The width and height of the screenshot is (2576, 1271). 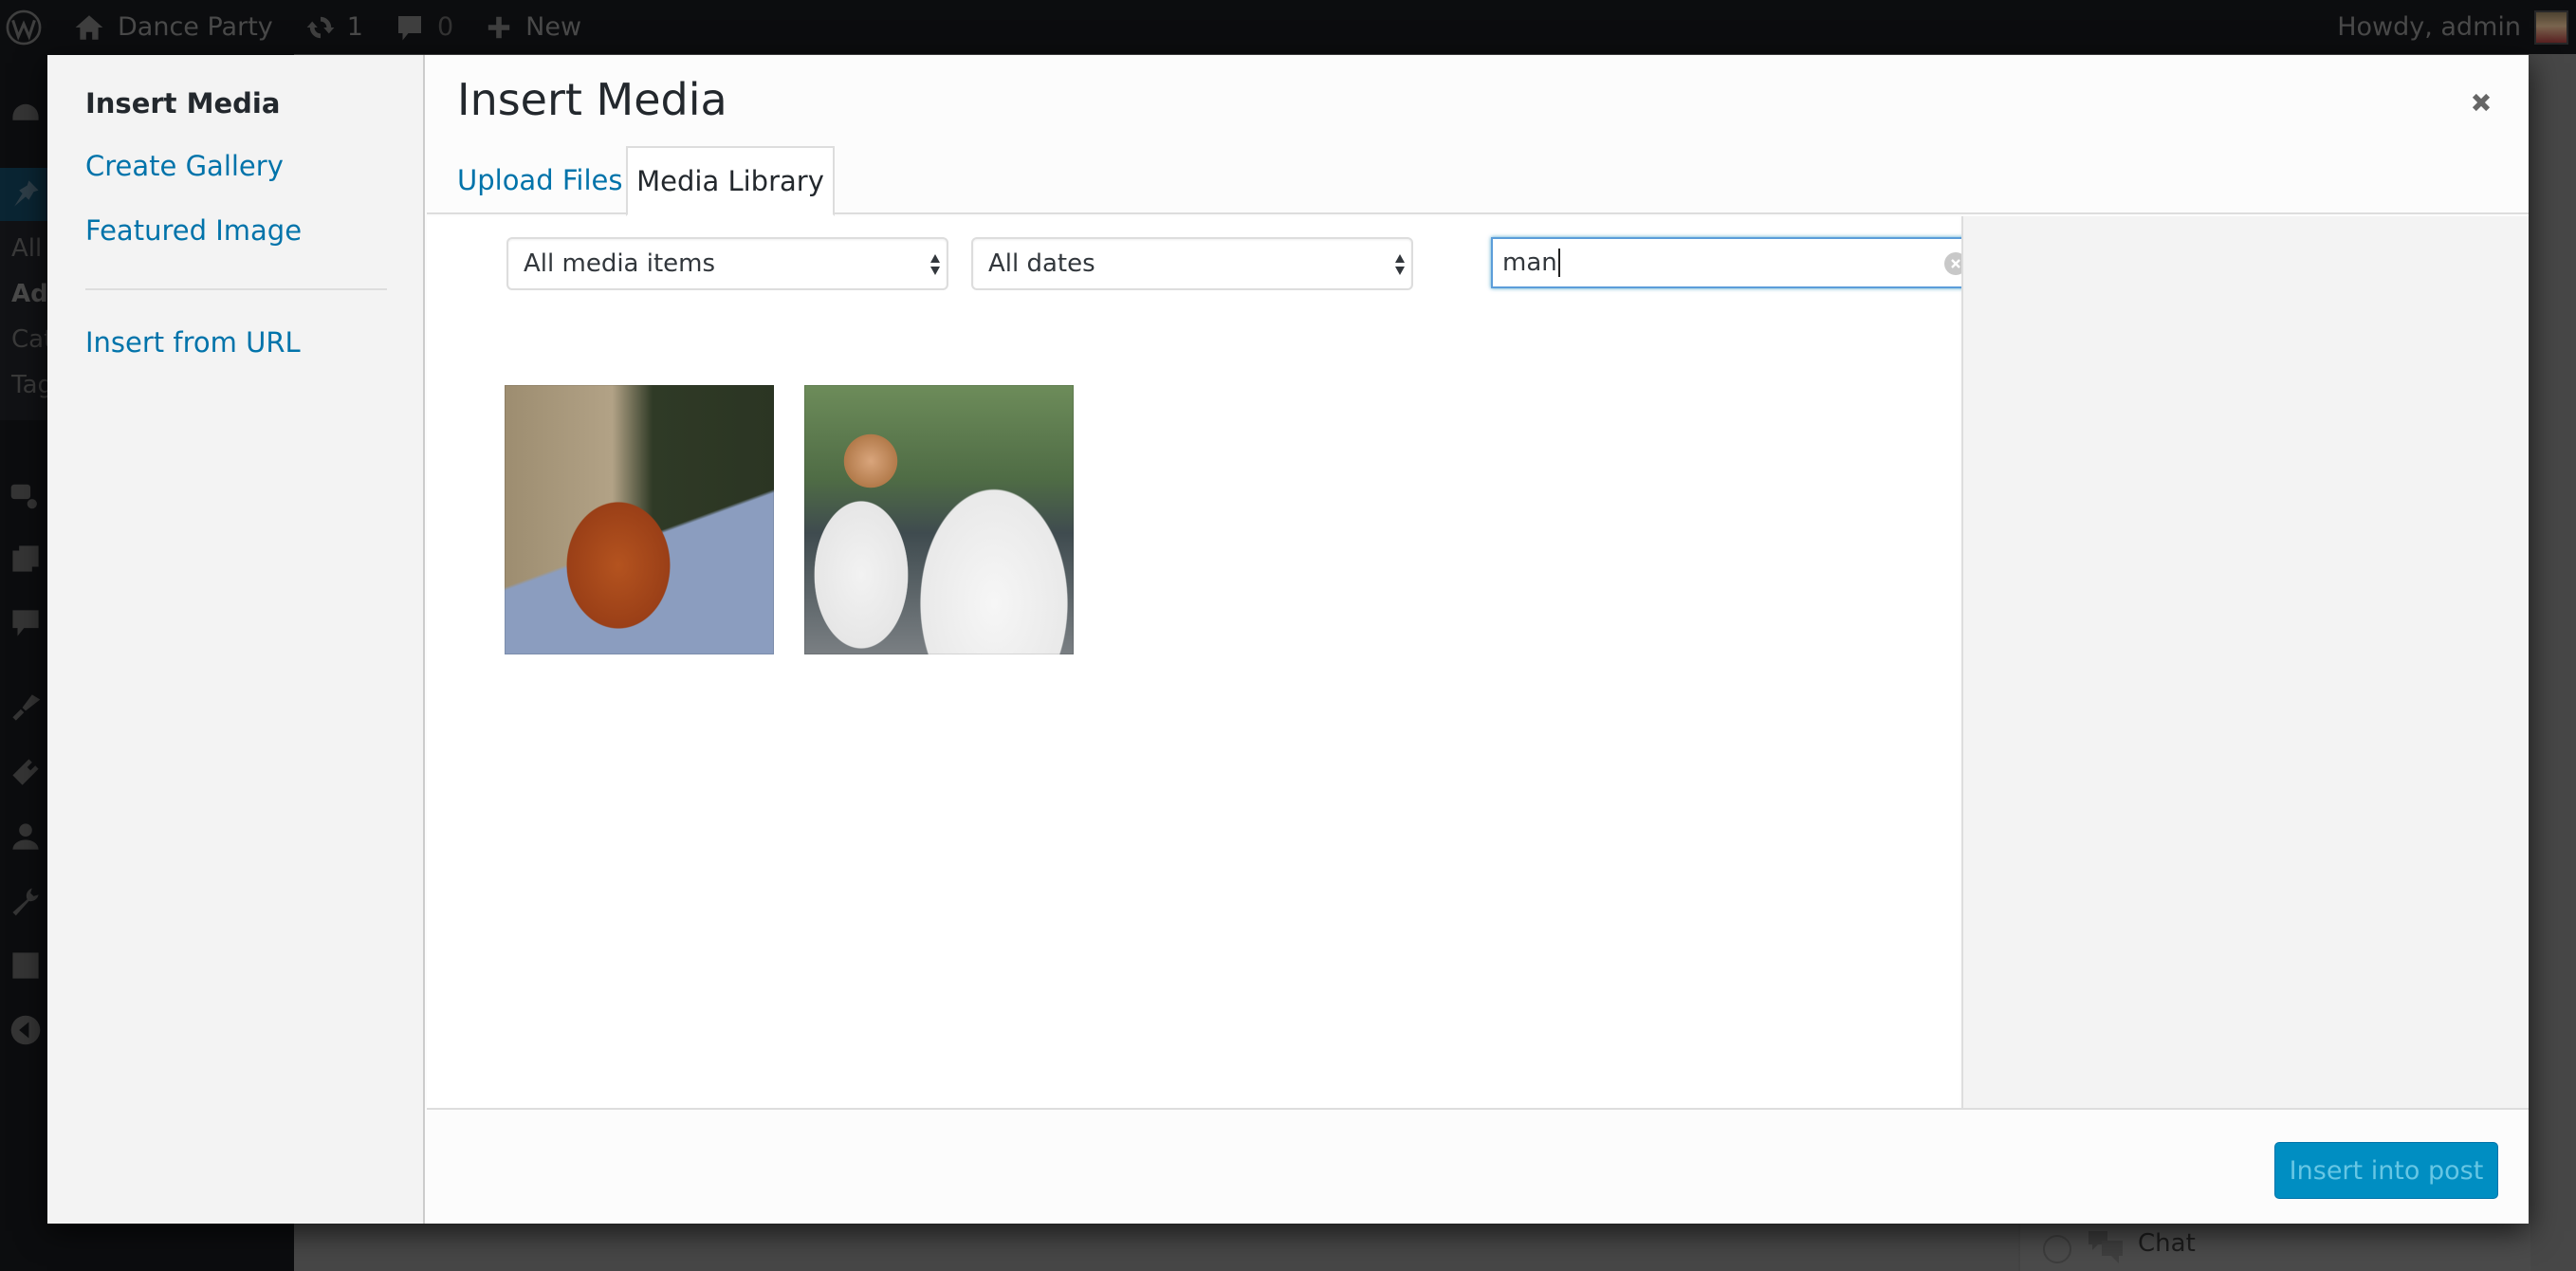 I want to click on close-icon, so click(x=2481, y=102).